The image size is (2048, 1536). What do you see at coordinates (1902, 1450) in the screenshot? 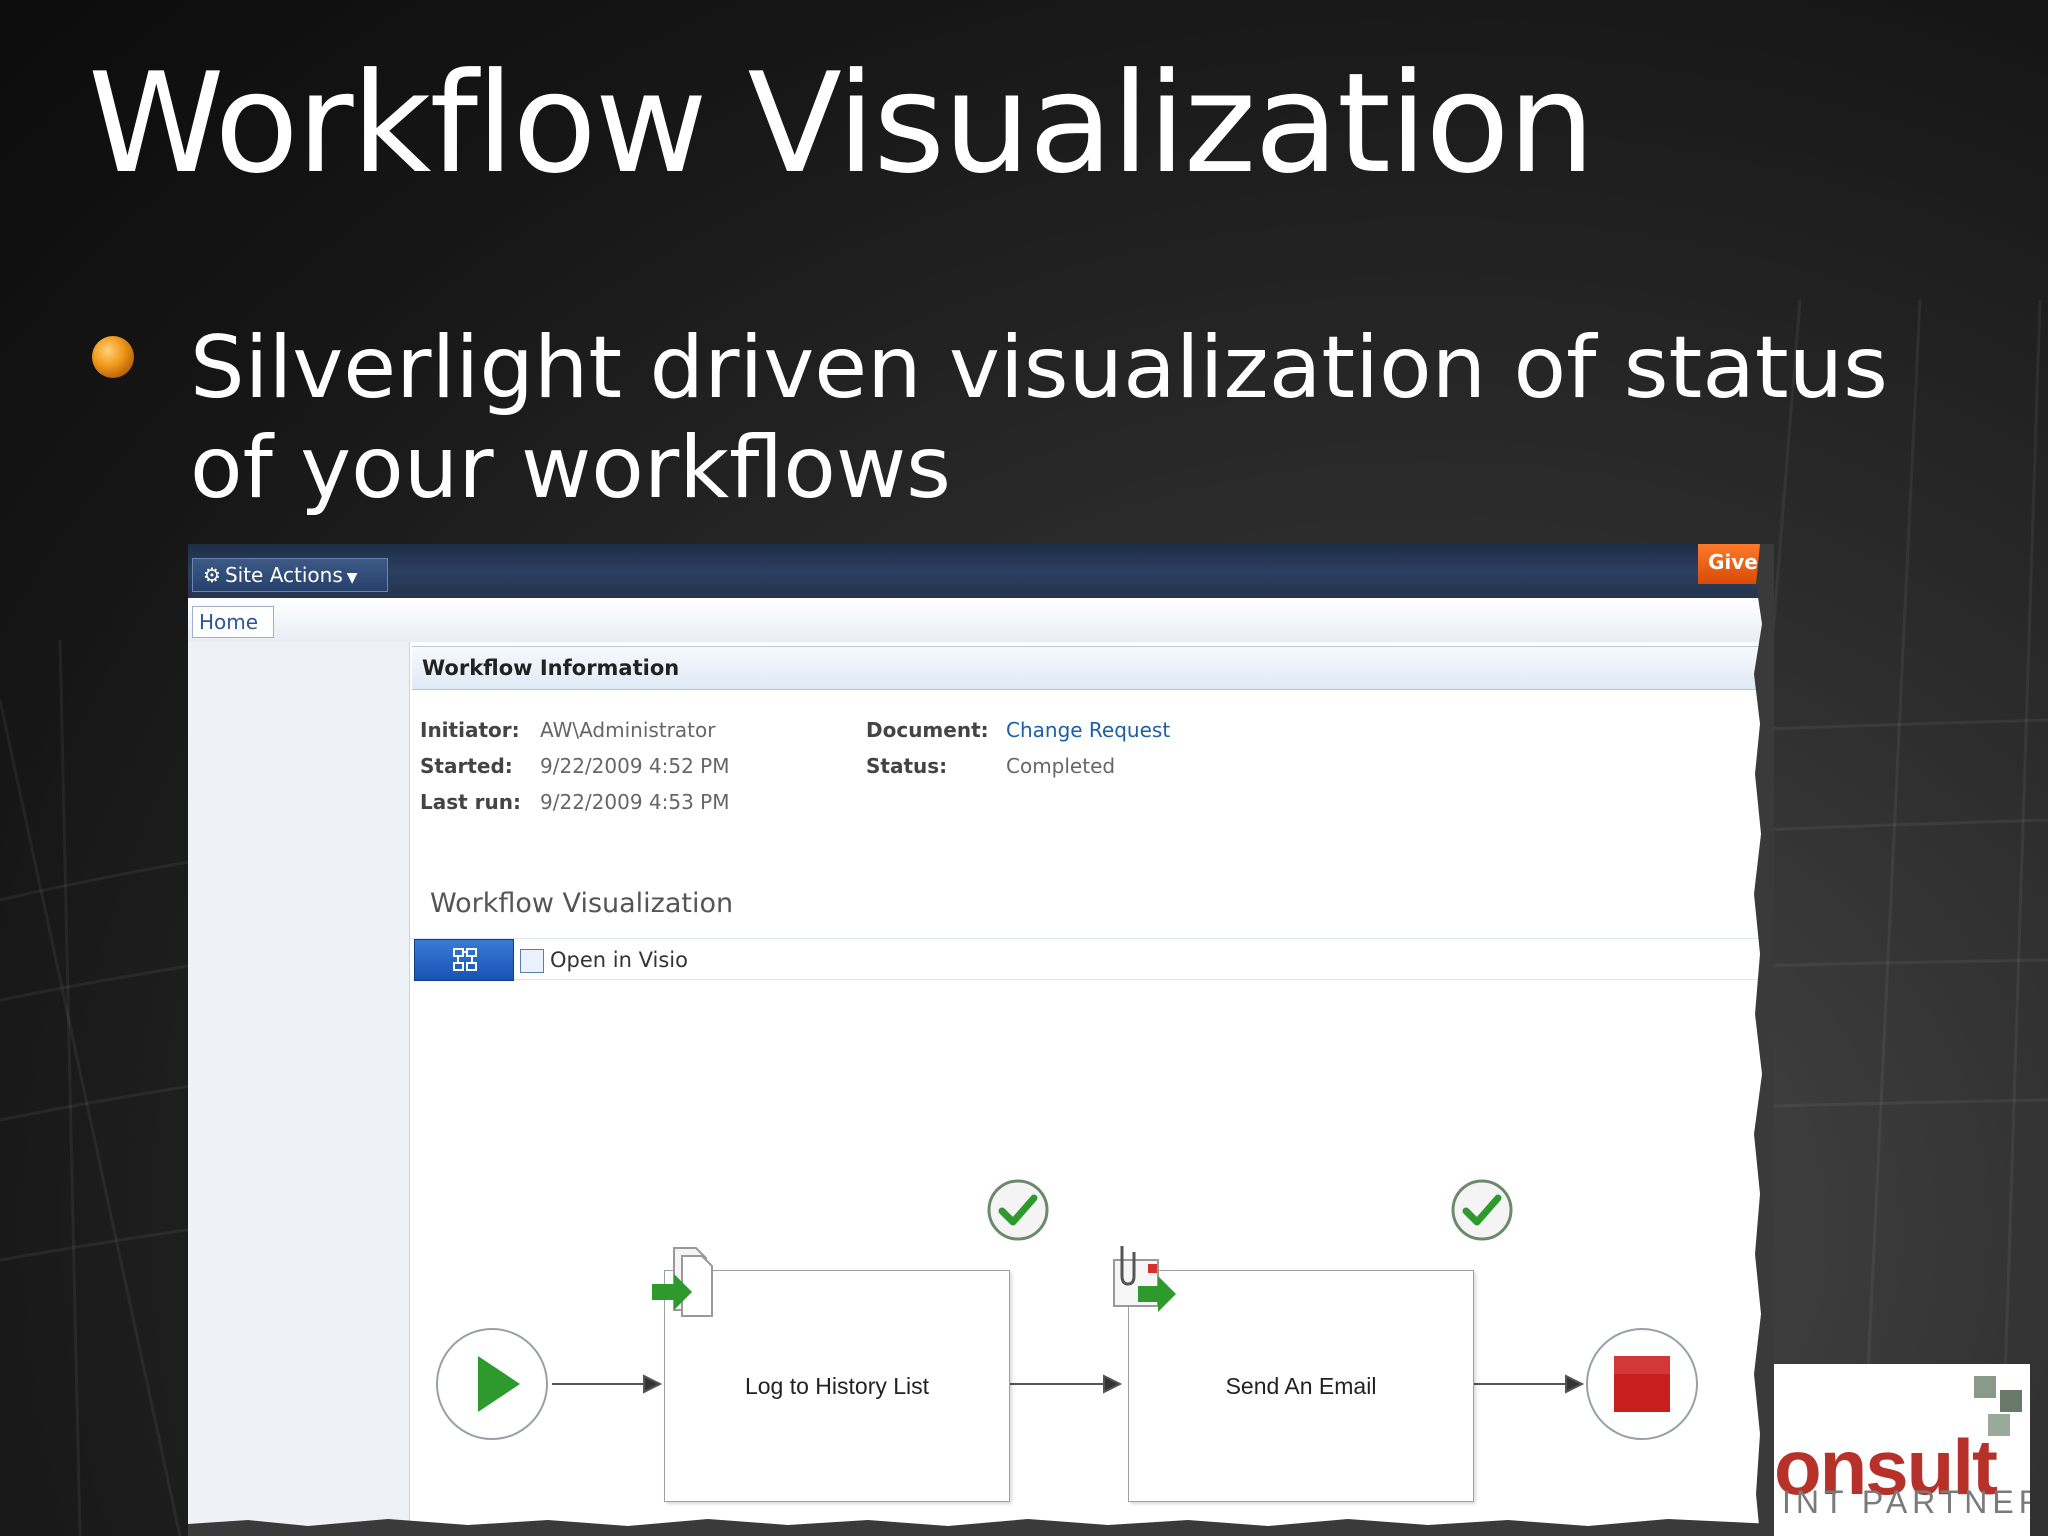
I see `partner-logo: onsult INT PARTNER` at bounding box center [1902, 1450].